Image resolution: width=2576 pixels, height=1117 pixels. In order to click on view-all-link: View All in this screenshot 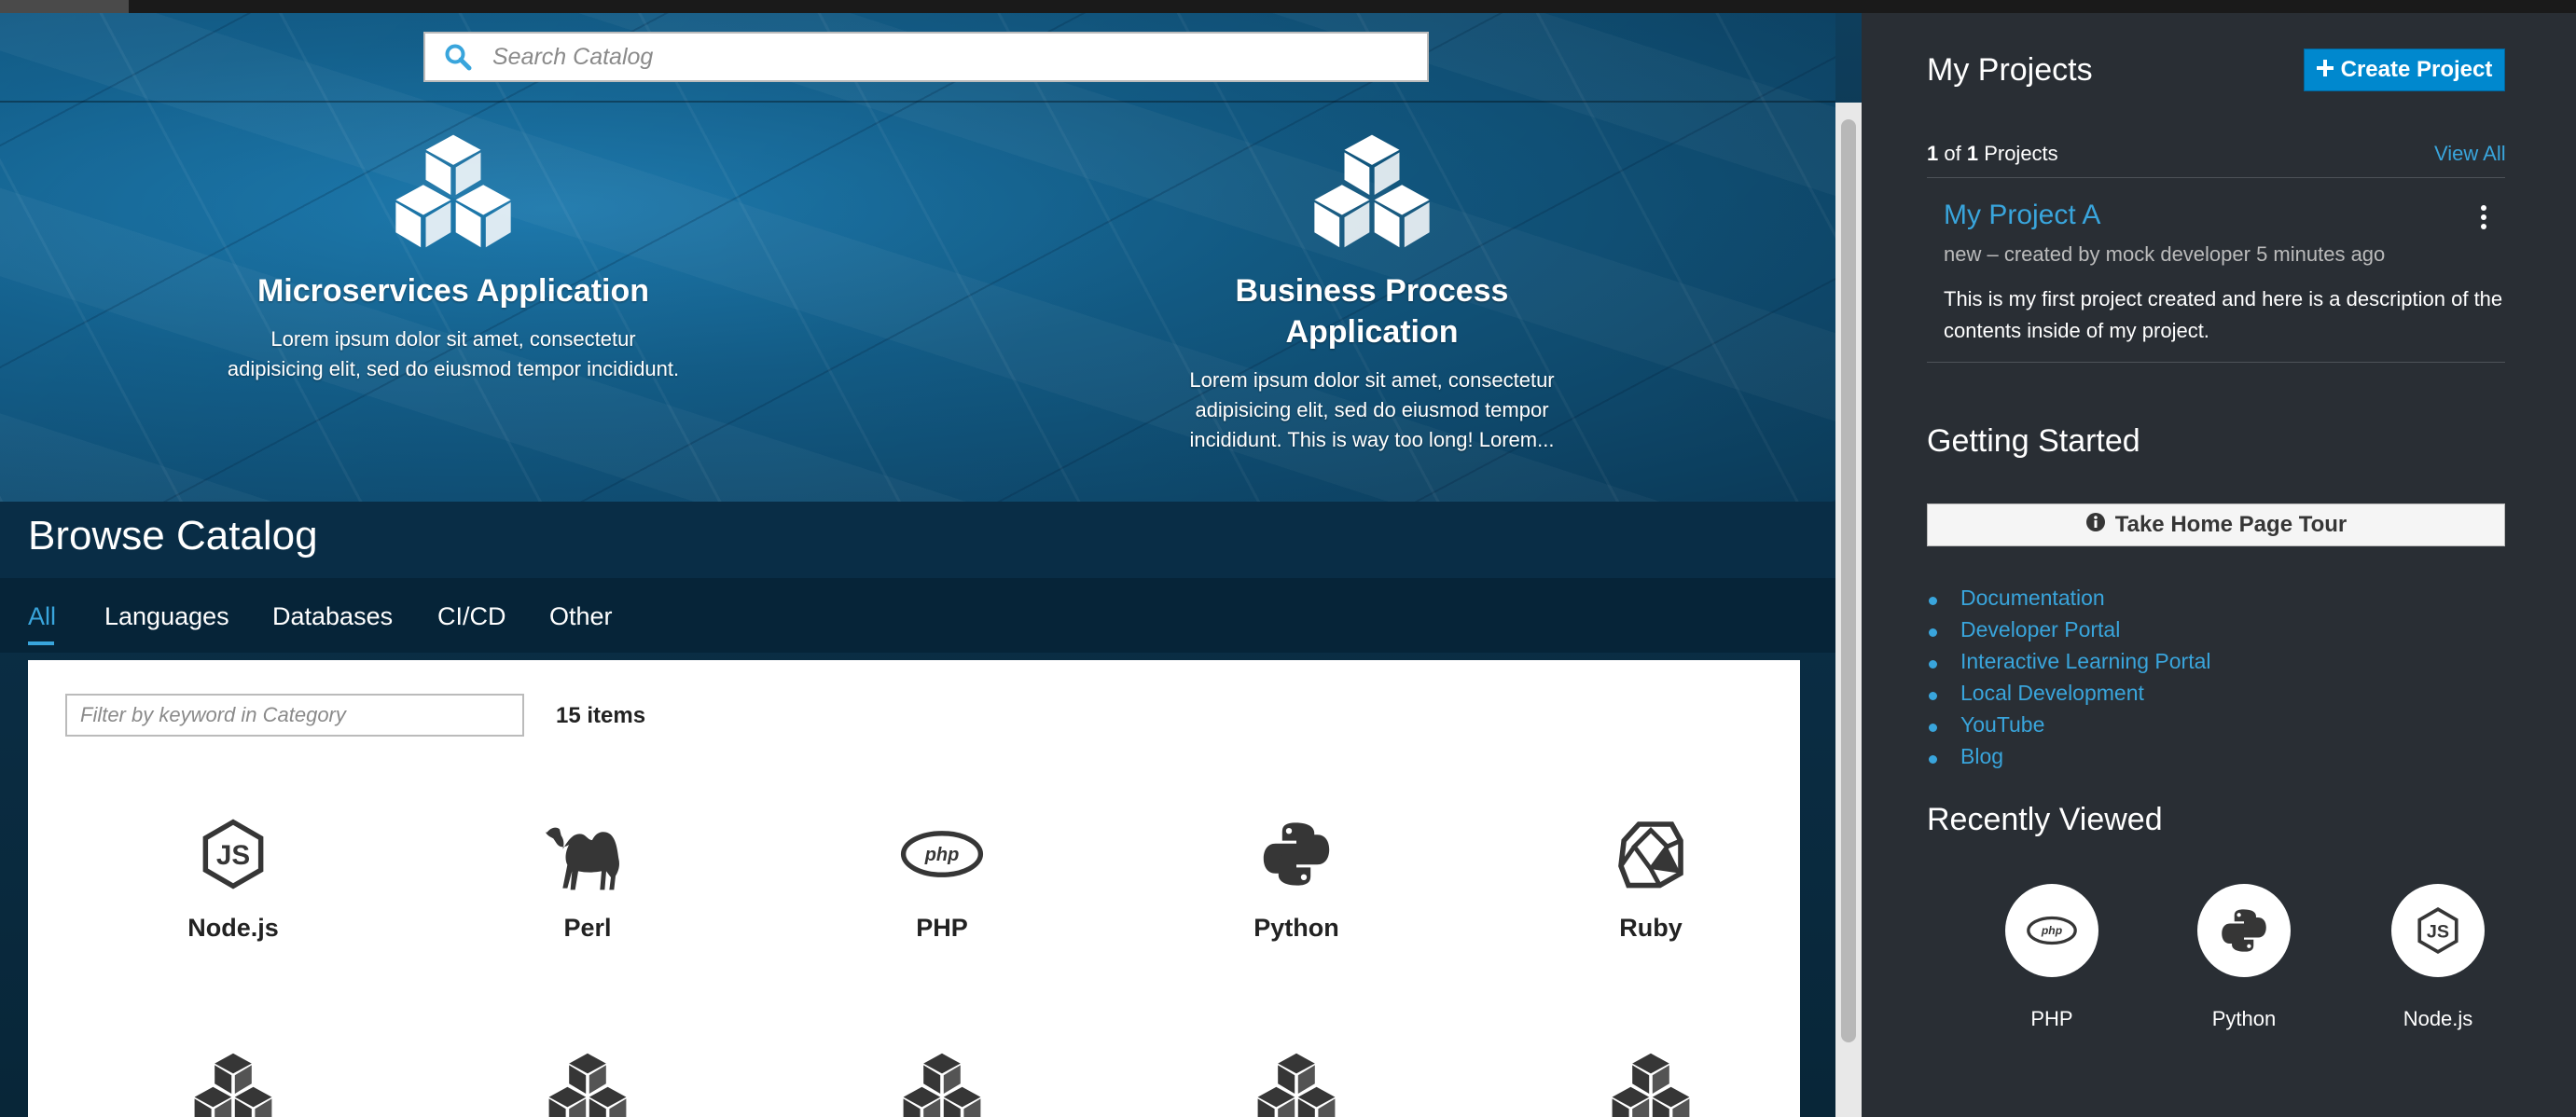, I will do `click(2470, 154)`.